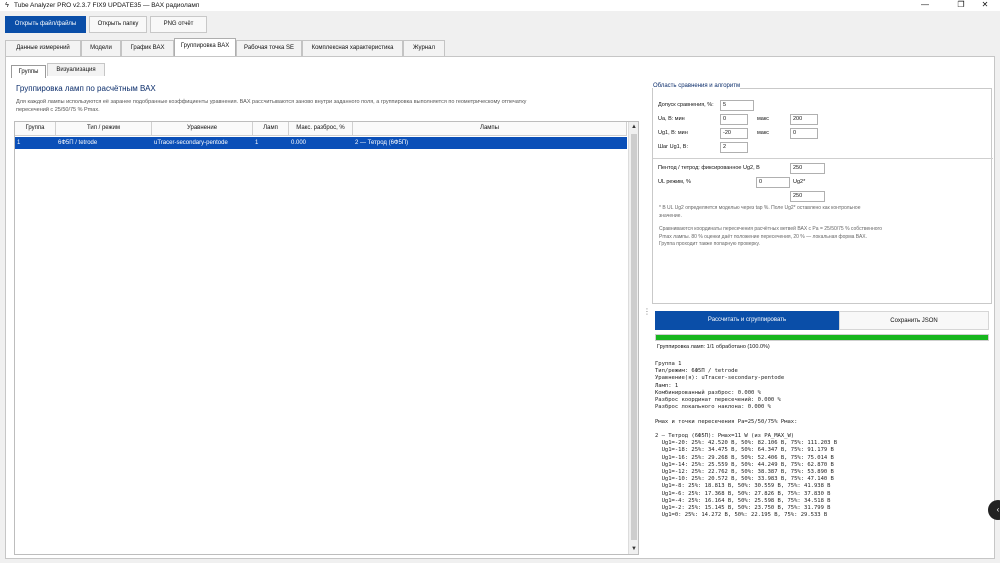  Describe the element at coordinates (985, 5) in the screenshot. I see `close-button: ✕` at that location.